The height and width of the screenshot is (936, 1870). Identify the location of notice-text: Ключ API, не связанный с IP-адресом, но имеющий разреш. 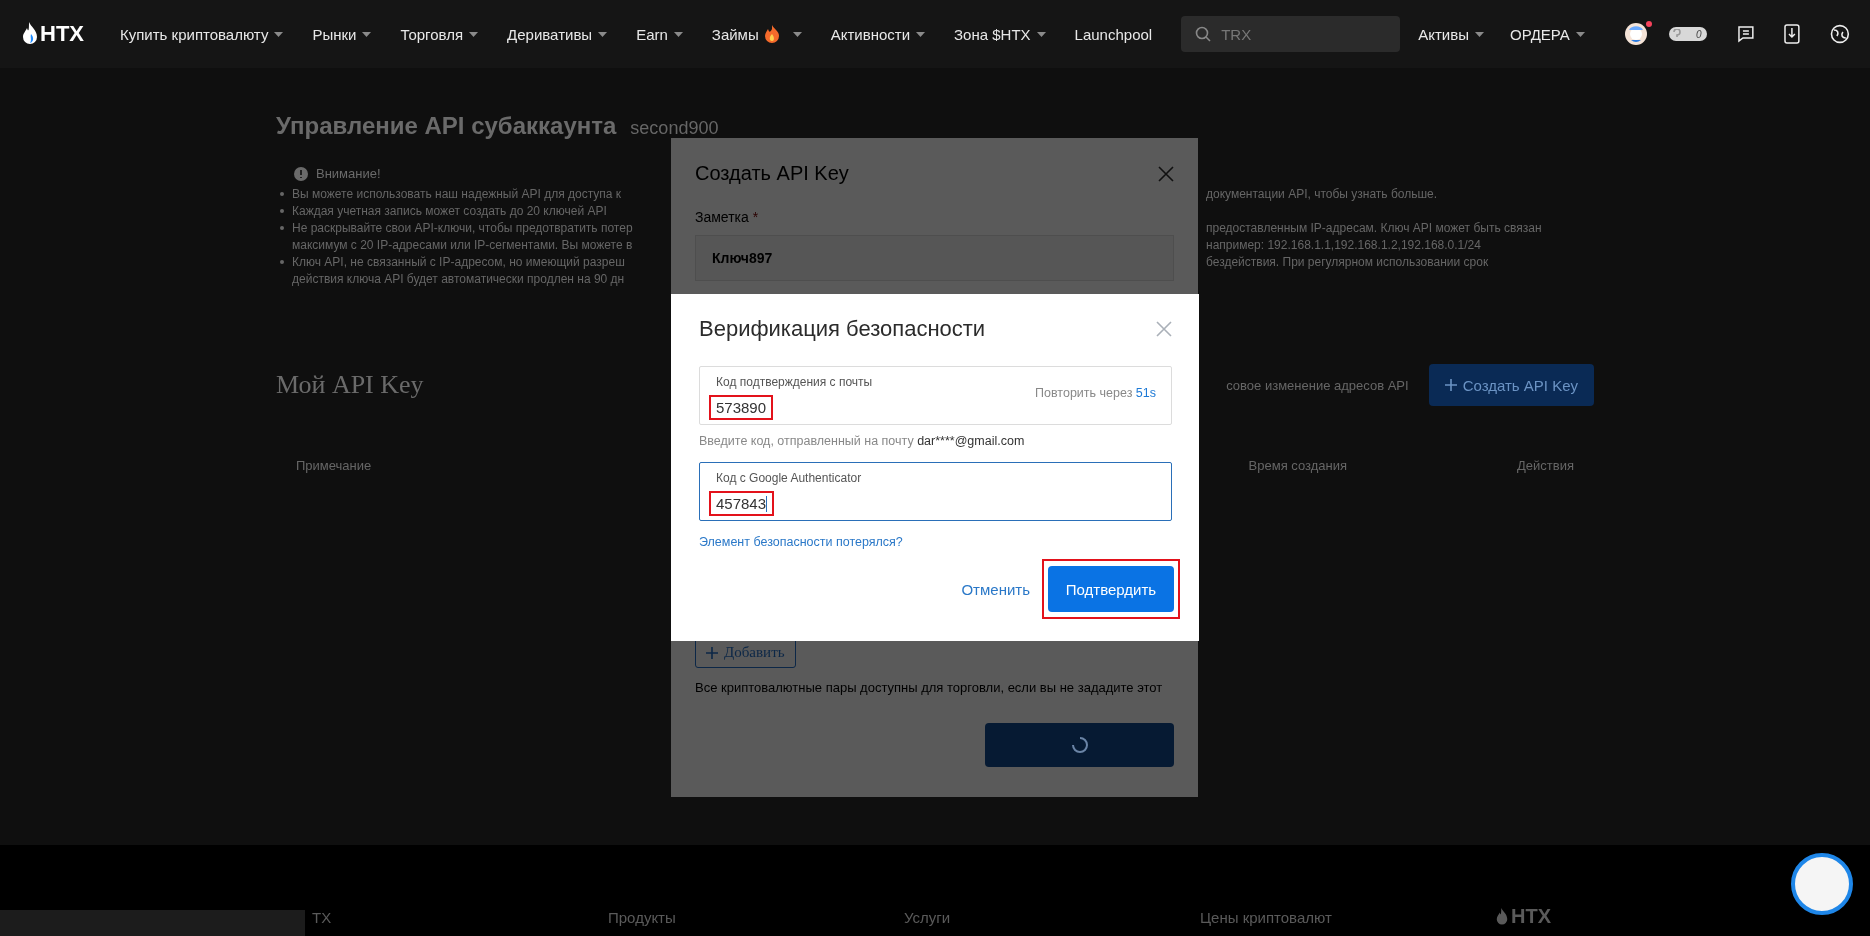
(458, 262).